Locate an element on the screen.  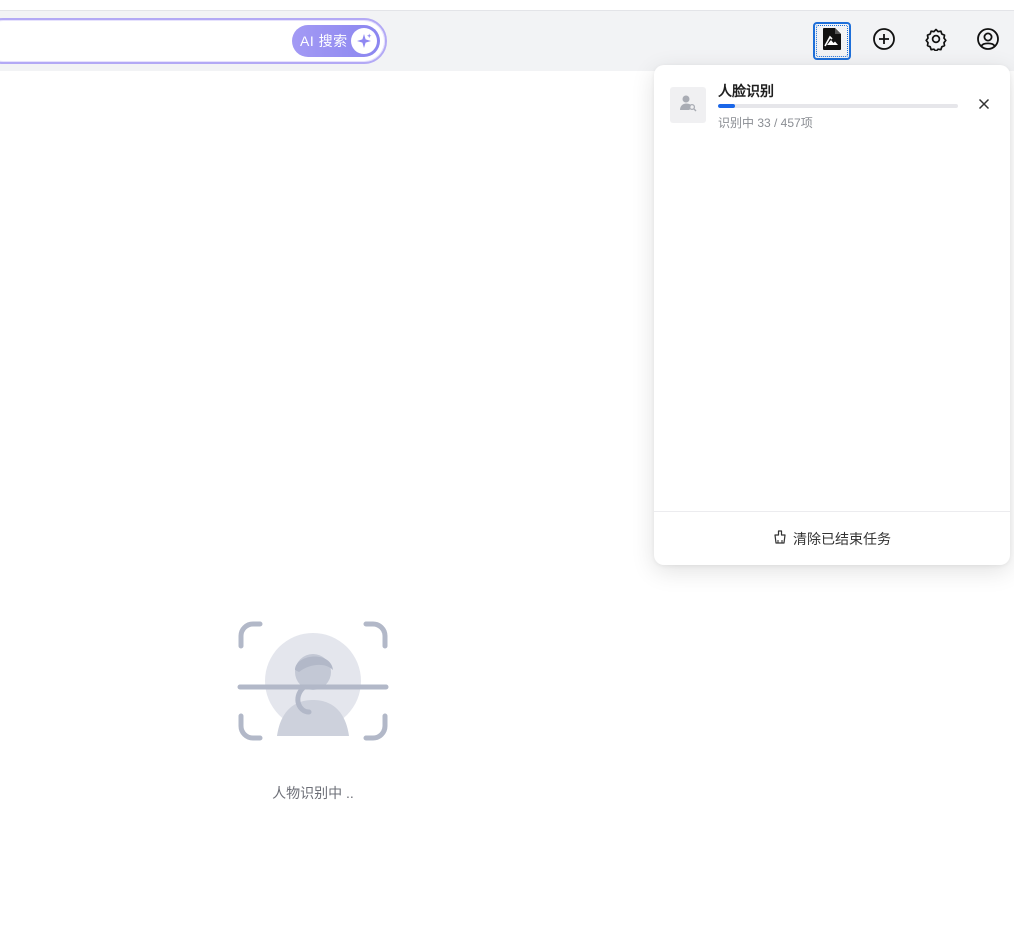
face-search-icon is located at coordinates (688, 105).